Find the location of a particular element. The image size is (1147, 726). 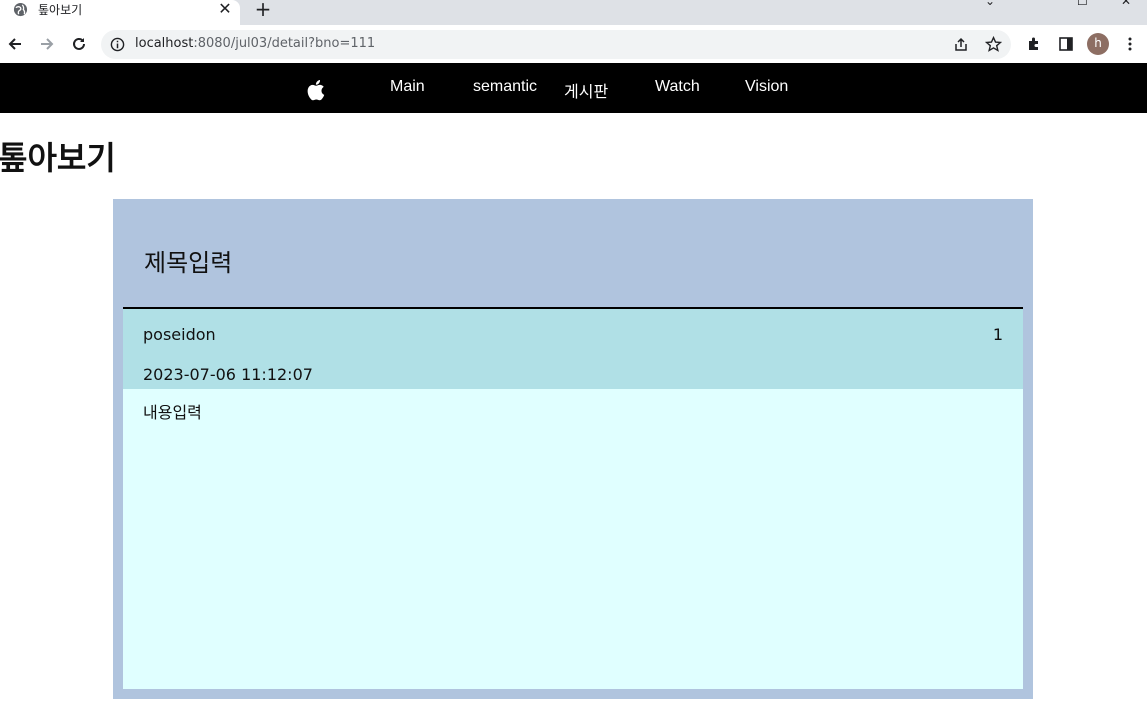

puzzle-icon is located at coordinates (1033, 43).